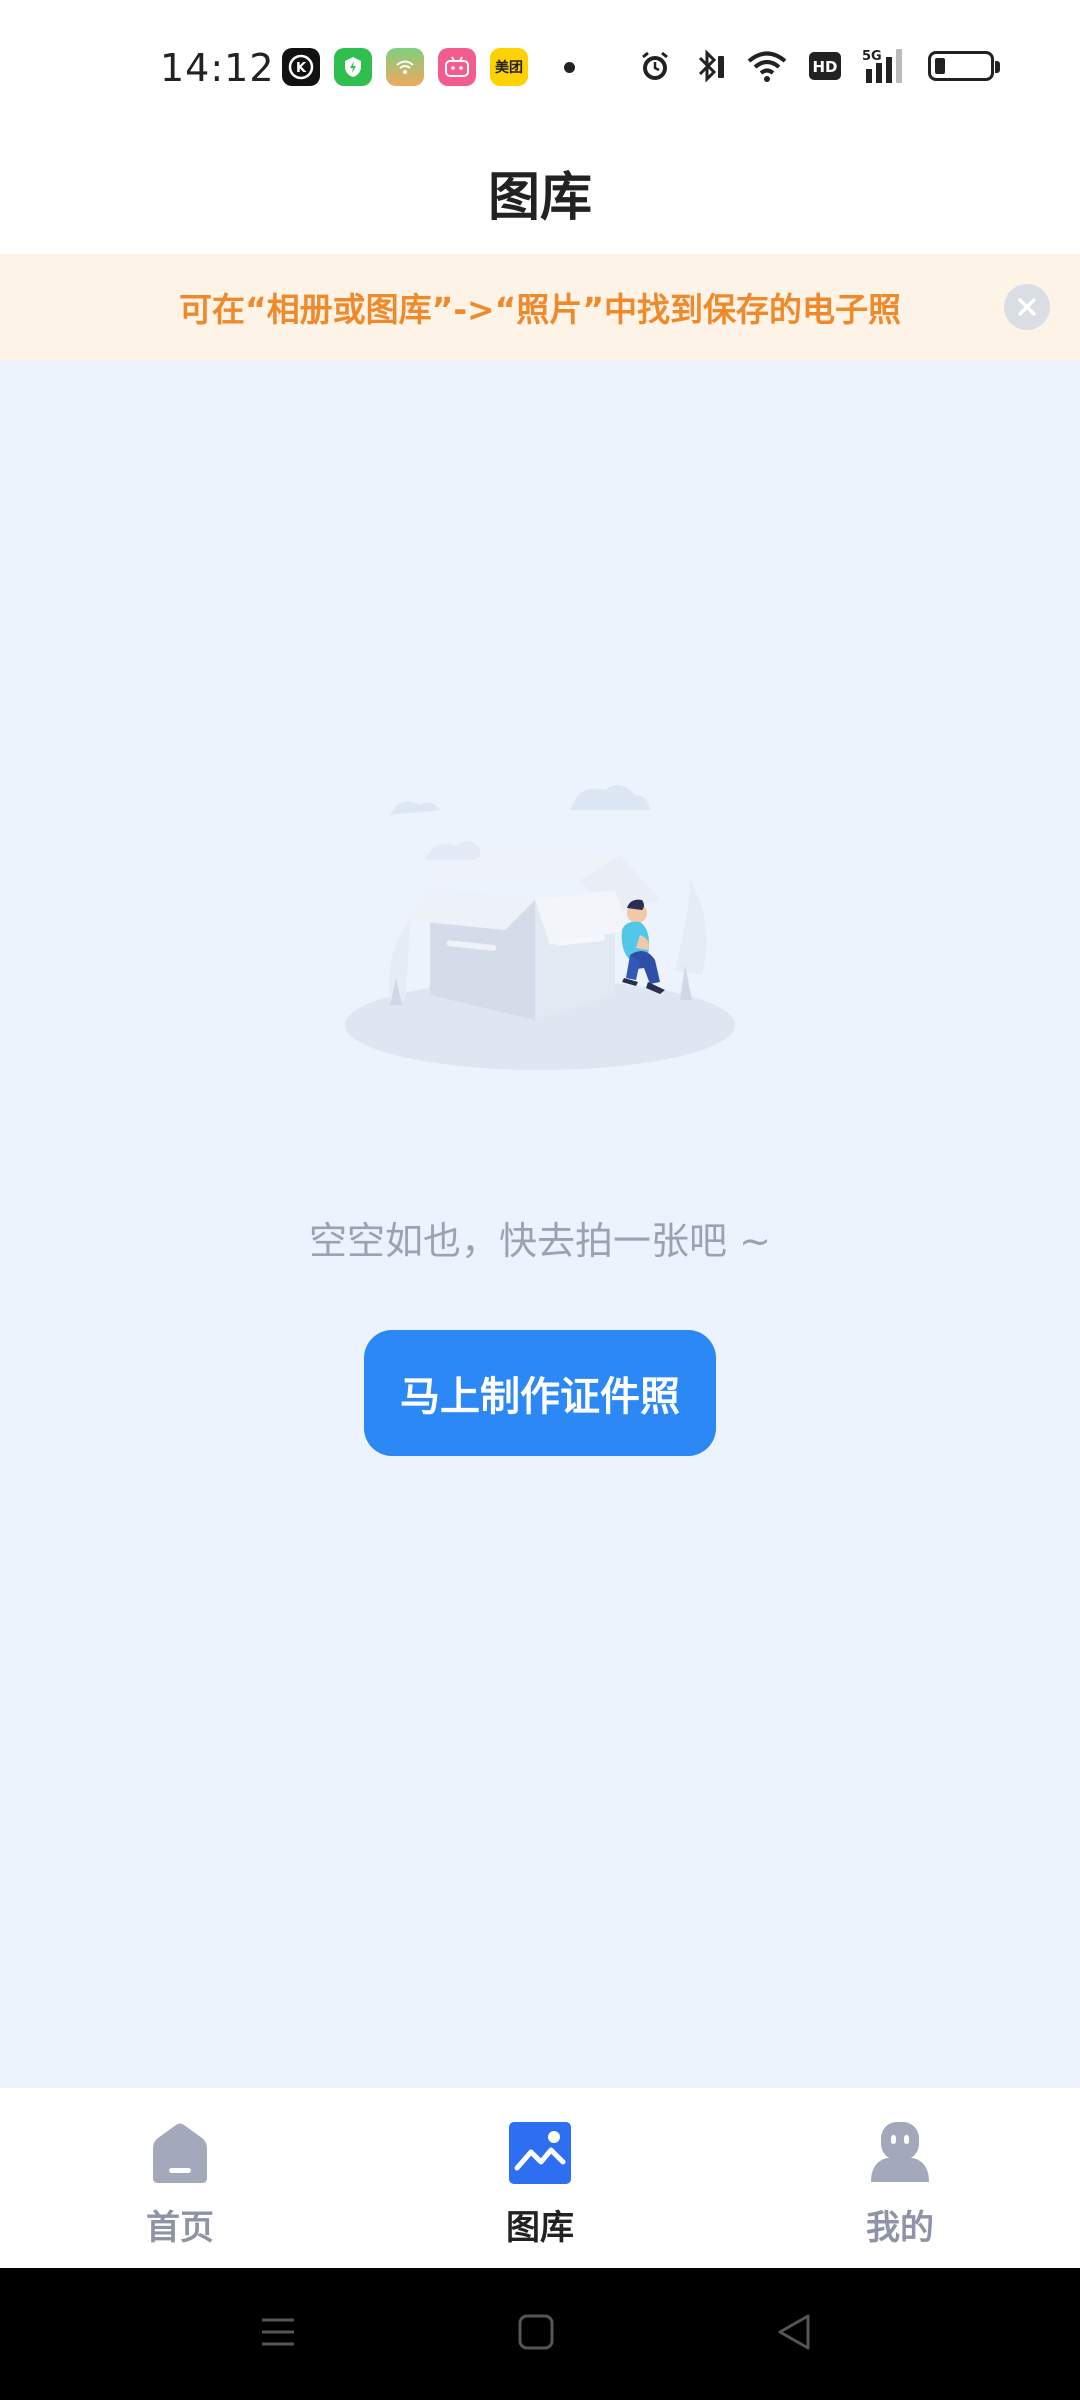 The image size is (1080, 2400). I want to click on notice-text: 可在“相册或图库”->“照片”中找到保存的电子照, so click(540, 309).